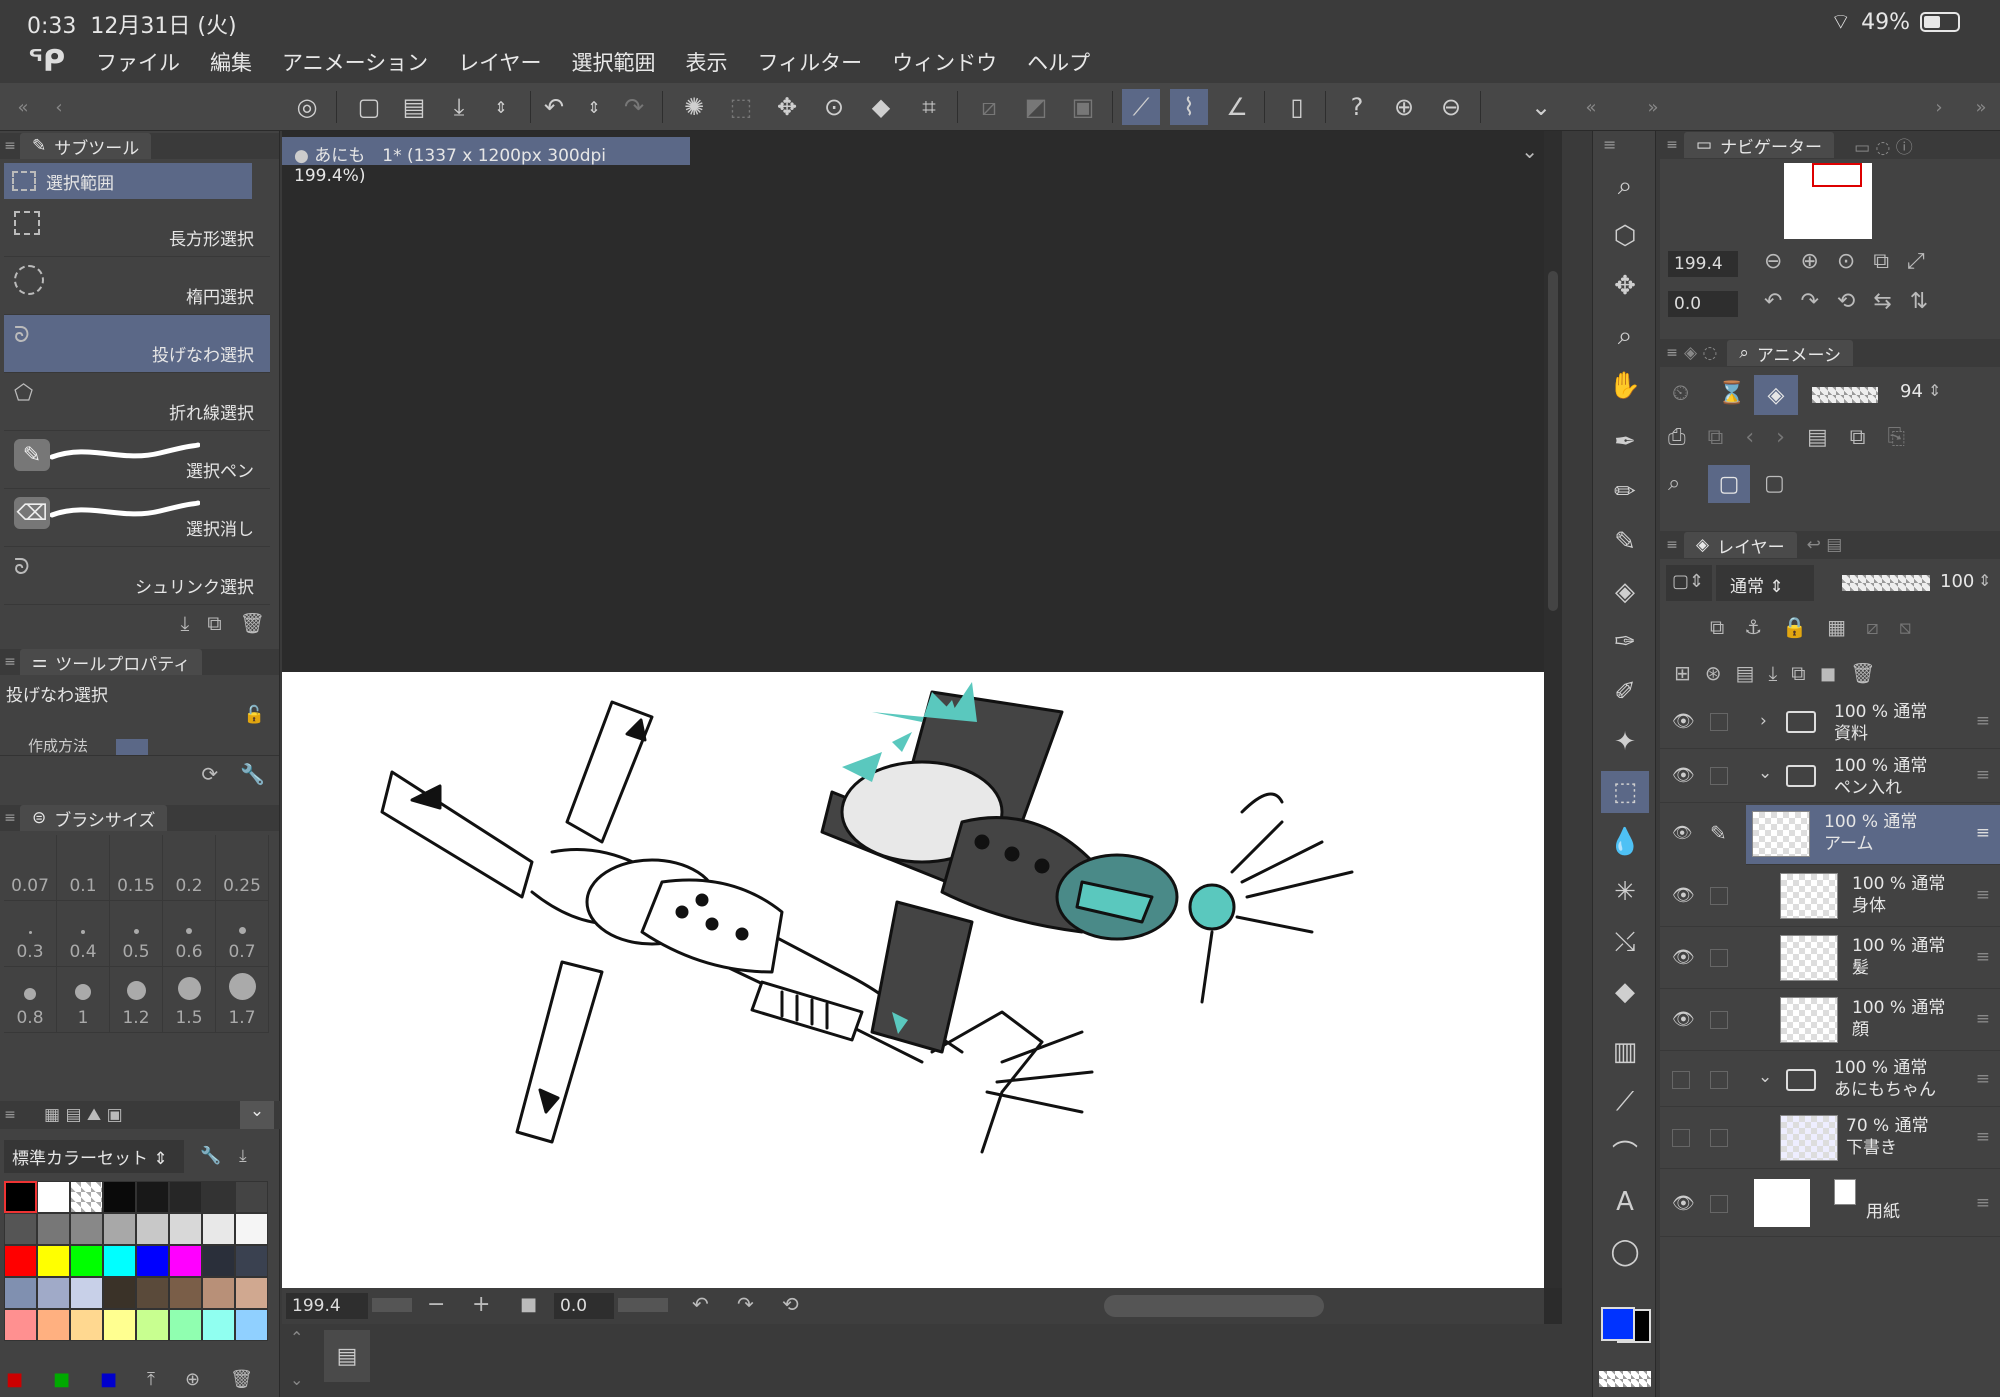 This screenshot has height=1397, width=2000. Describe the element at coordinates (48, 61) in the screenshot. I see `app-logo-icon: ᕿ` at that location.